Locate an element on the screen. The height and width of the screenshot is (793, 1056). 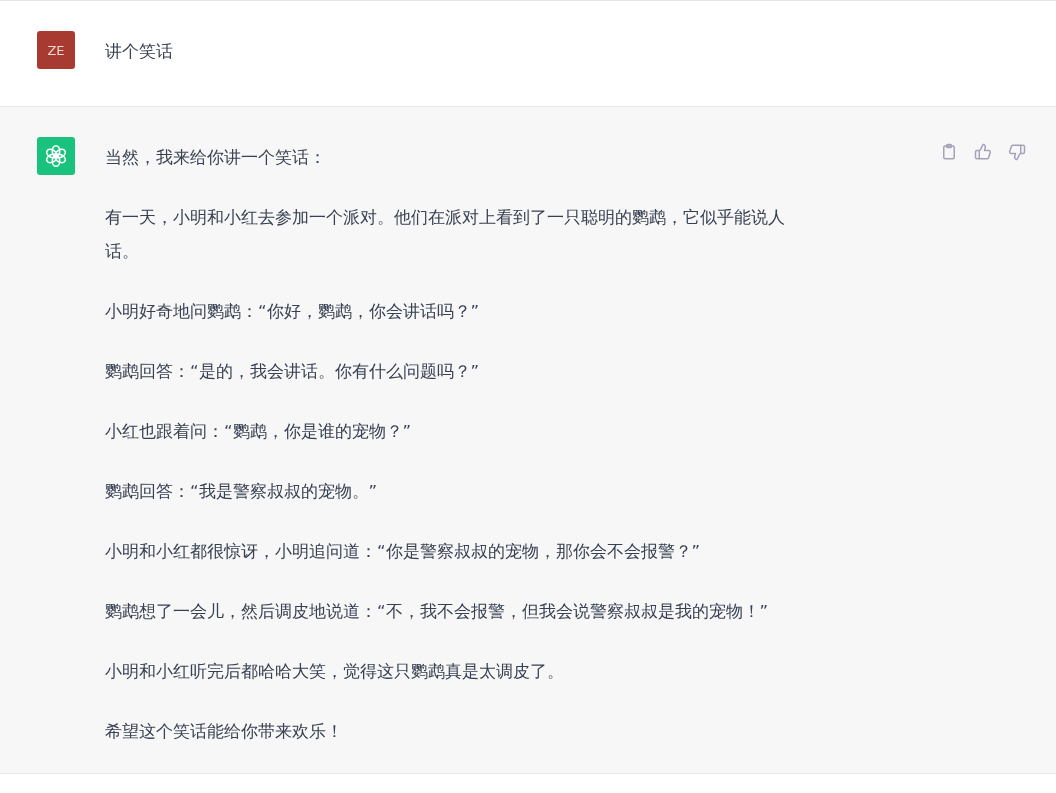
clipboard-icon is located at coordinates (949, 152).